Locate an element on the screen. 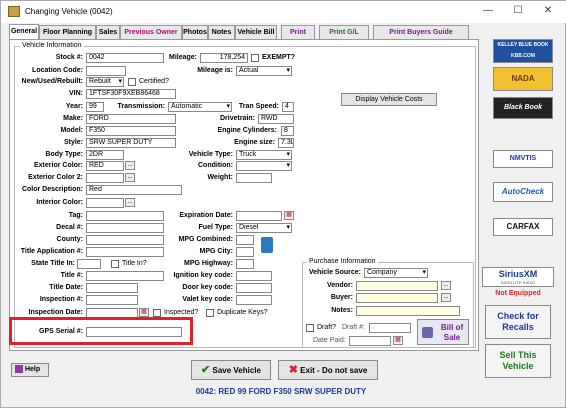 This screenshot has width=566, height=408. exterior-color-input: RED is located at coordinates (105, 166).